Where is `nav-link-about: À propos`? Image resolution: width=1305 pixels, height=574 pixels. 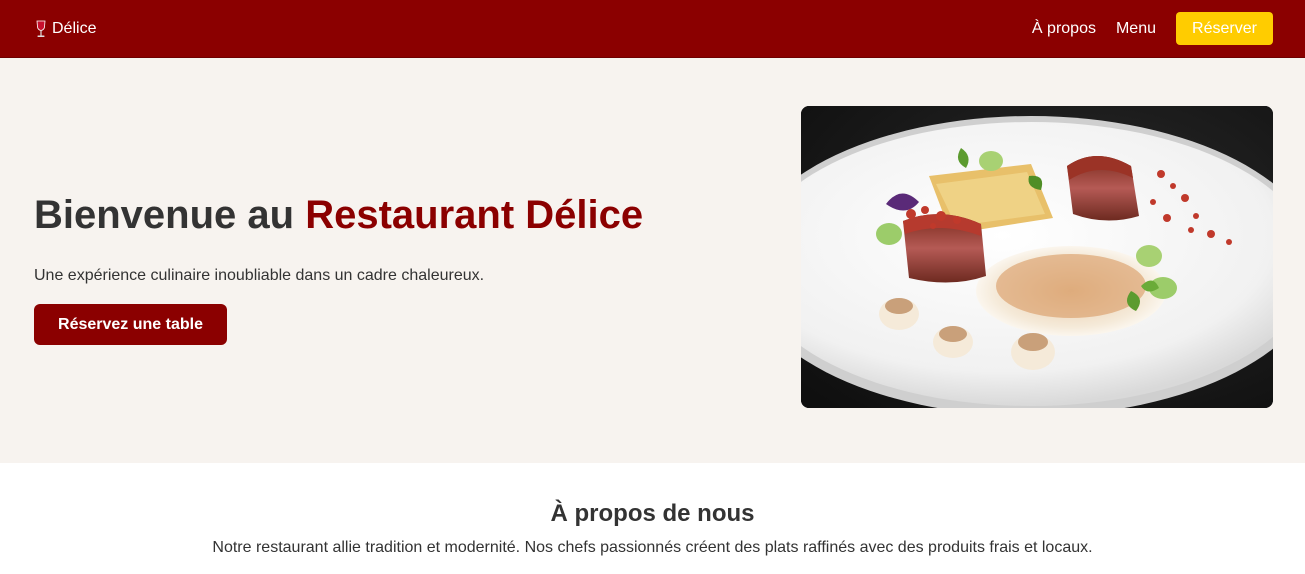 nav-link-about: À propos is located at coordinates (1064, 29).